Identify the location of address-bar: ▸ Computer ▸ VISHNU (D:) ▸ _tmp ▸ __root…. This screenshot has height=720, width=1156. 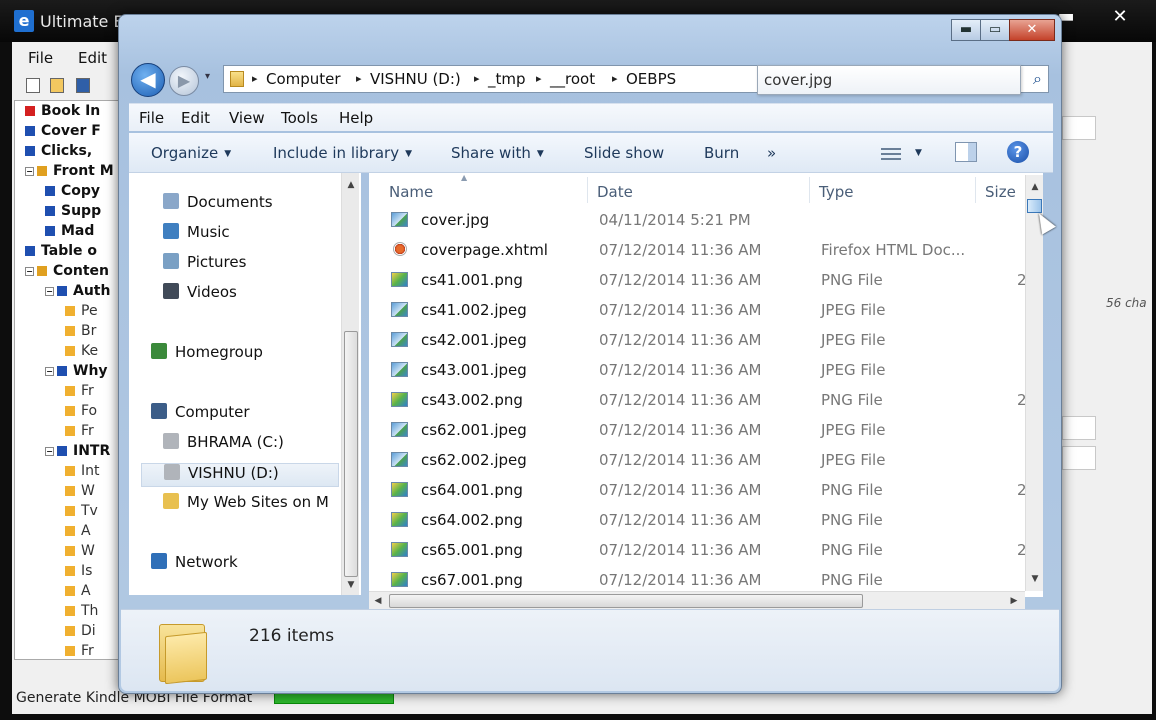
(517, 79).